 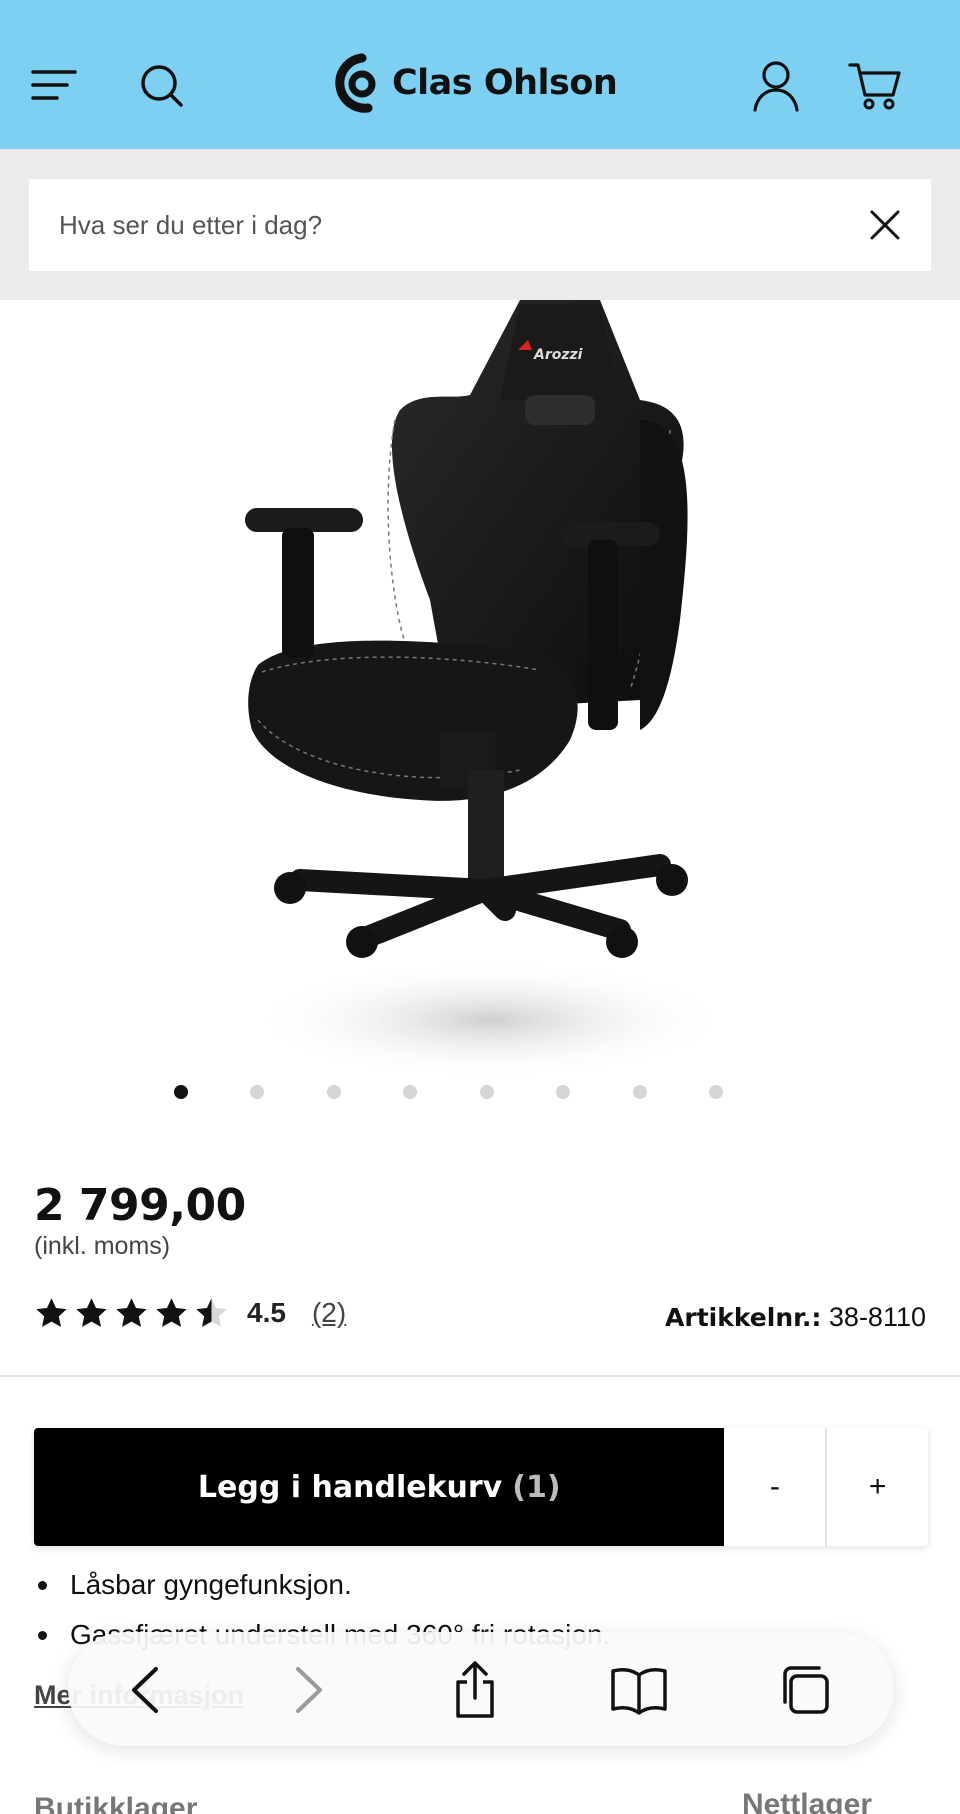 I want to click on article-label: Artikkelnr.:, so click(x=743, y=1317).